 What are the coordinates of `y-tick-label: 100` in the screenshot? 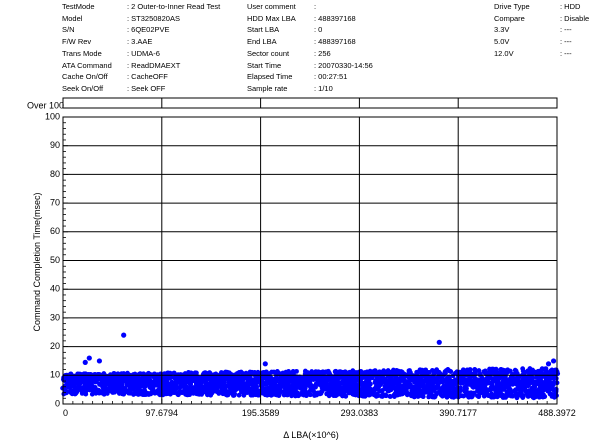 It's located at (52, 116).